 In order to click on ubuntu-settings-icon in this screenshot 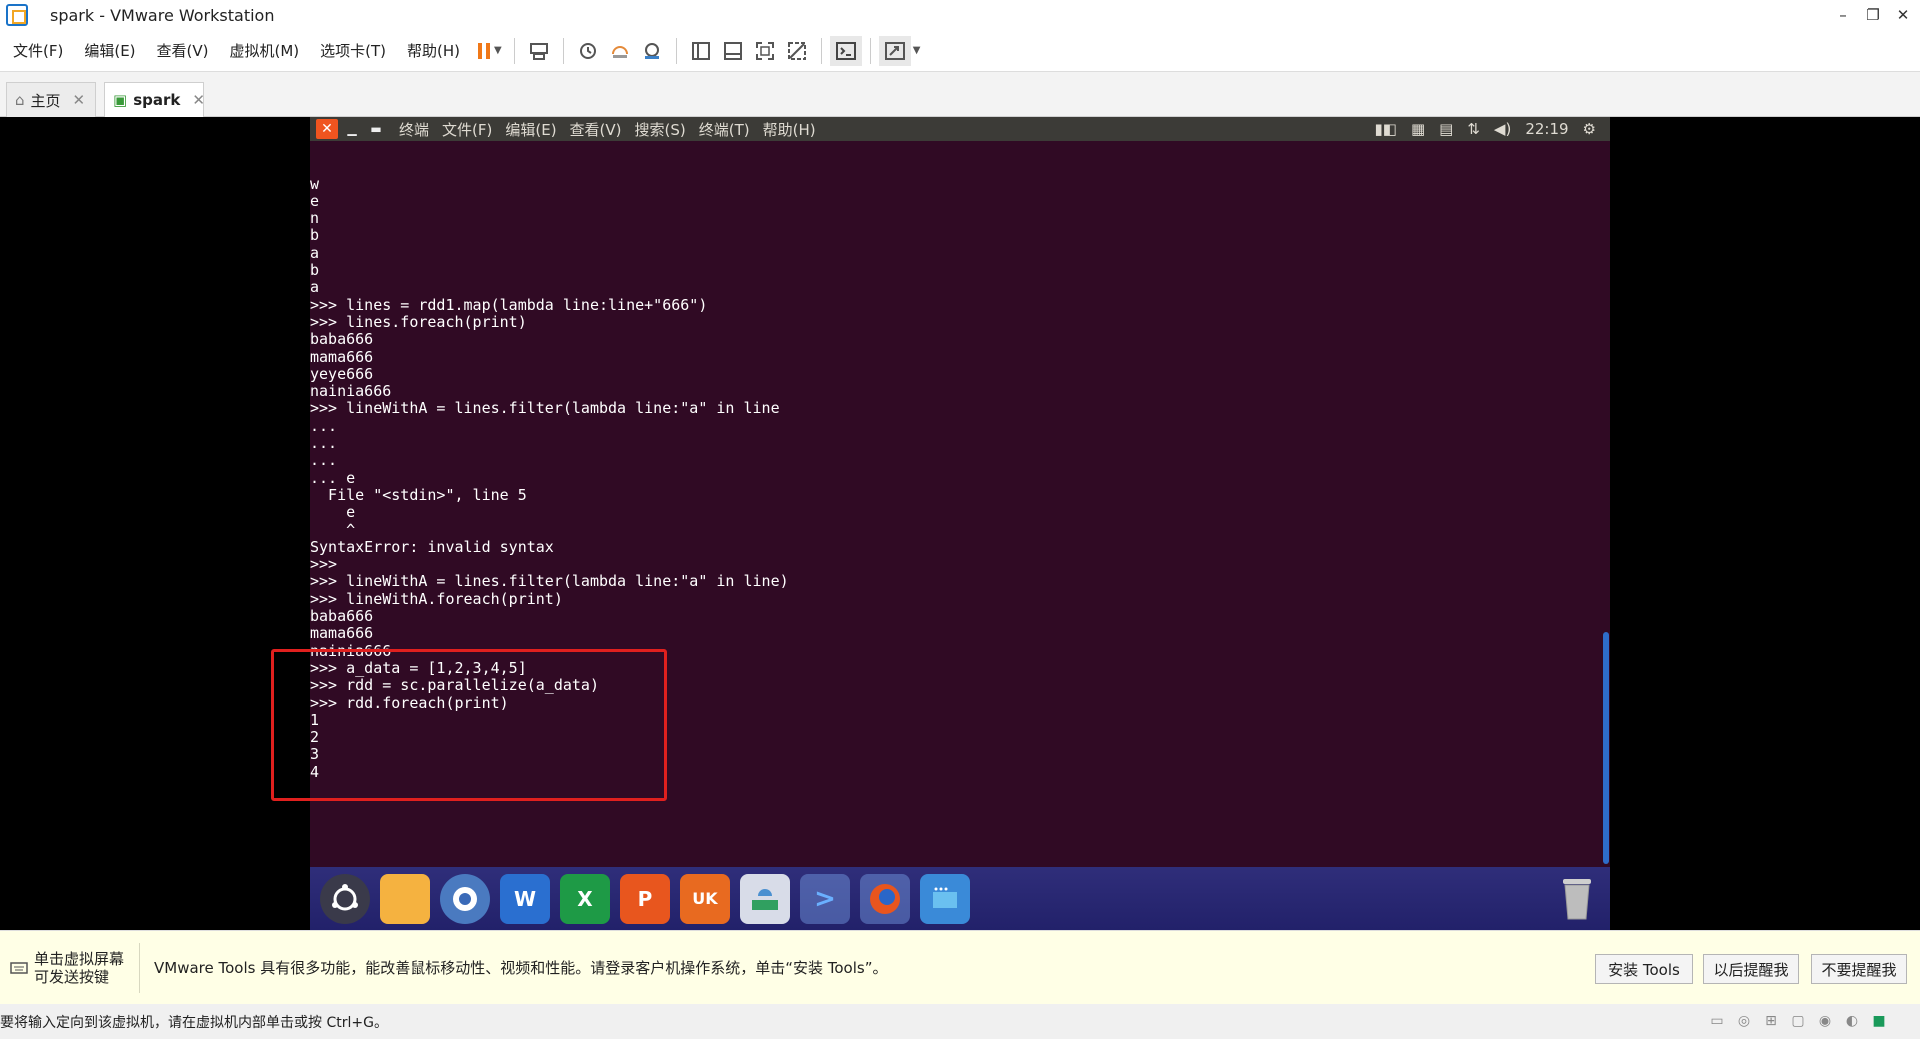, I will do `click(345, 898)`.